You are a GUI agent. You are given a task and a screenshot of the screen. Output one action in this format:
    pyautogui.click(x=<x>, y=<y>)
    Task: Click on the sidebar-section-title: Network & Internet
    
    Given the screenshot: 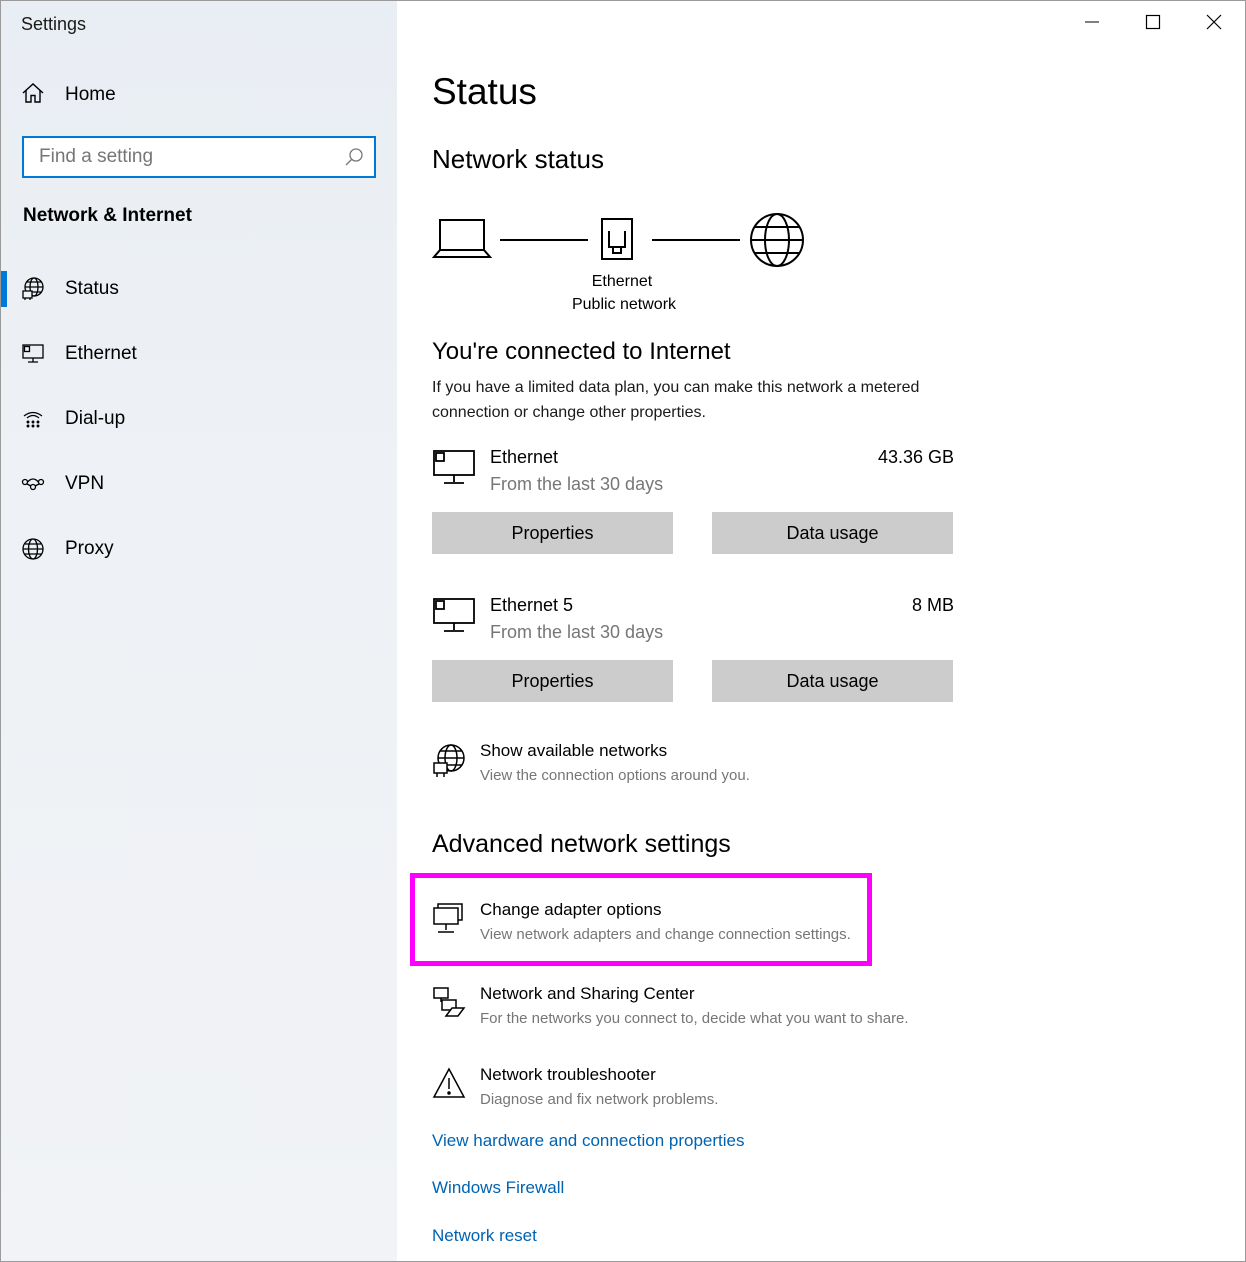 What is the action you would take?
    pyautogui.click(x=107, y=215)
    